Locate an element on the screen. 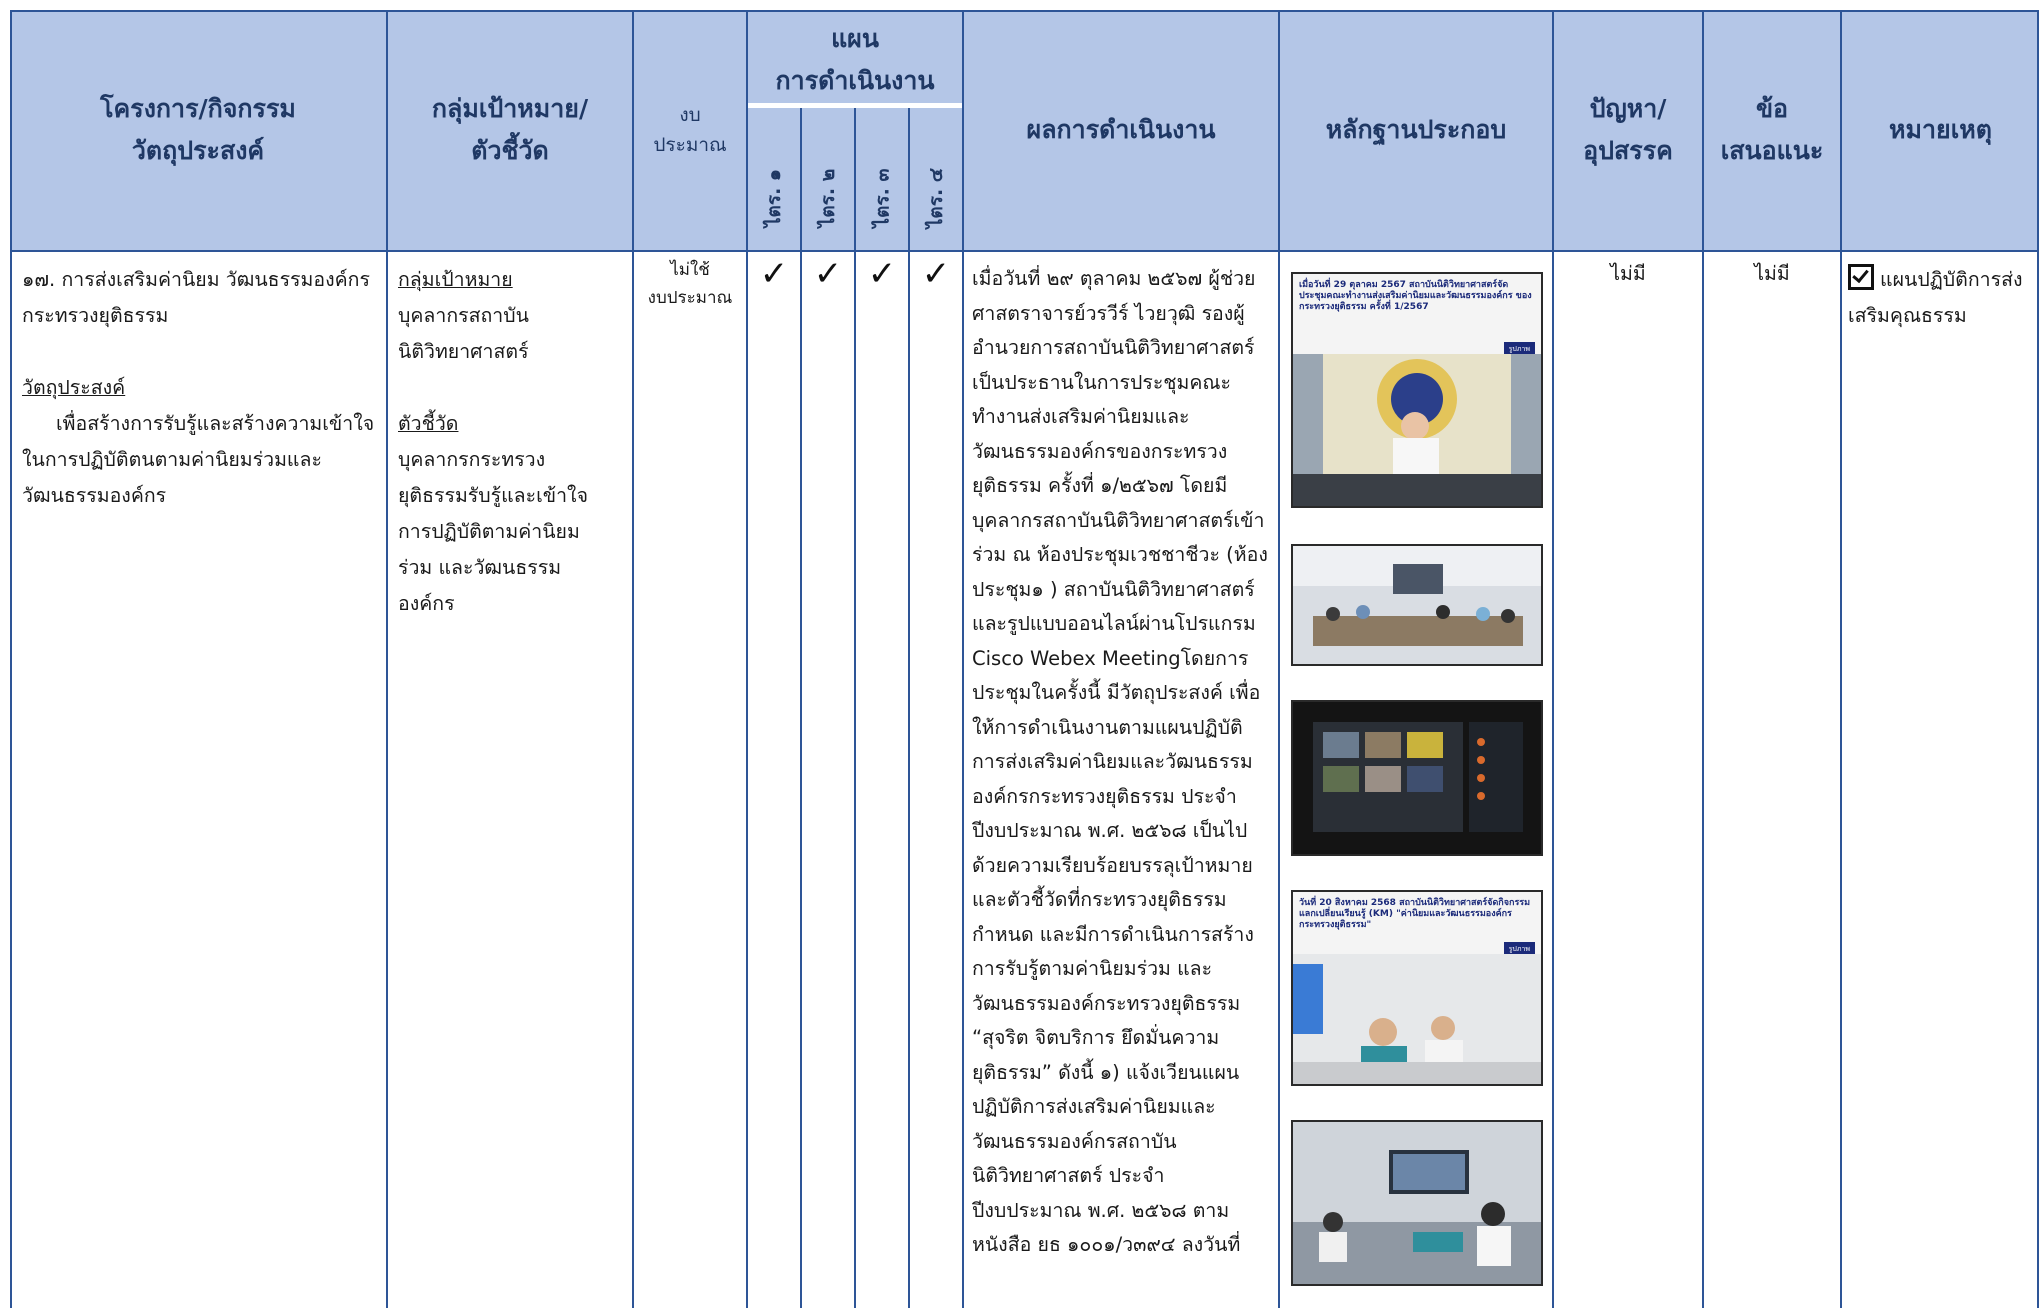 This screenshot has width=2039, height=1308. indicator-label: ตัวชี้วัด is located at coordinates (428, 423).